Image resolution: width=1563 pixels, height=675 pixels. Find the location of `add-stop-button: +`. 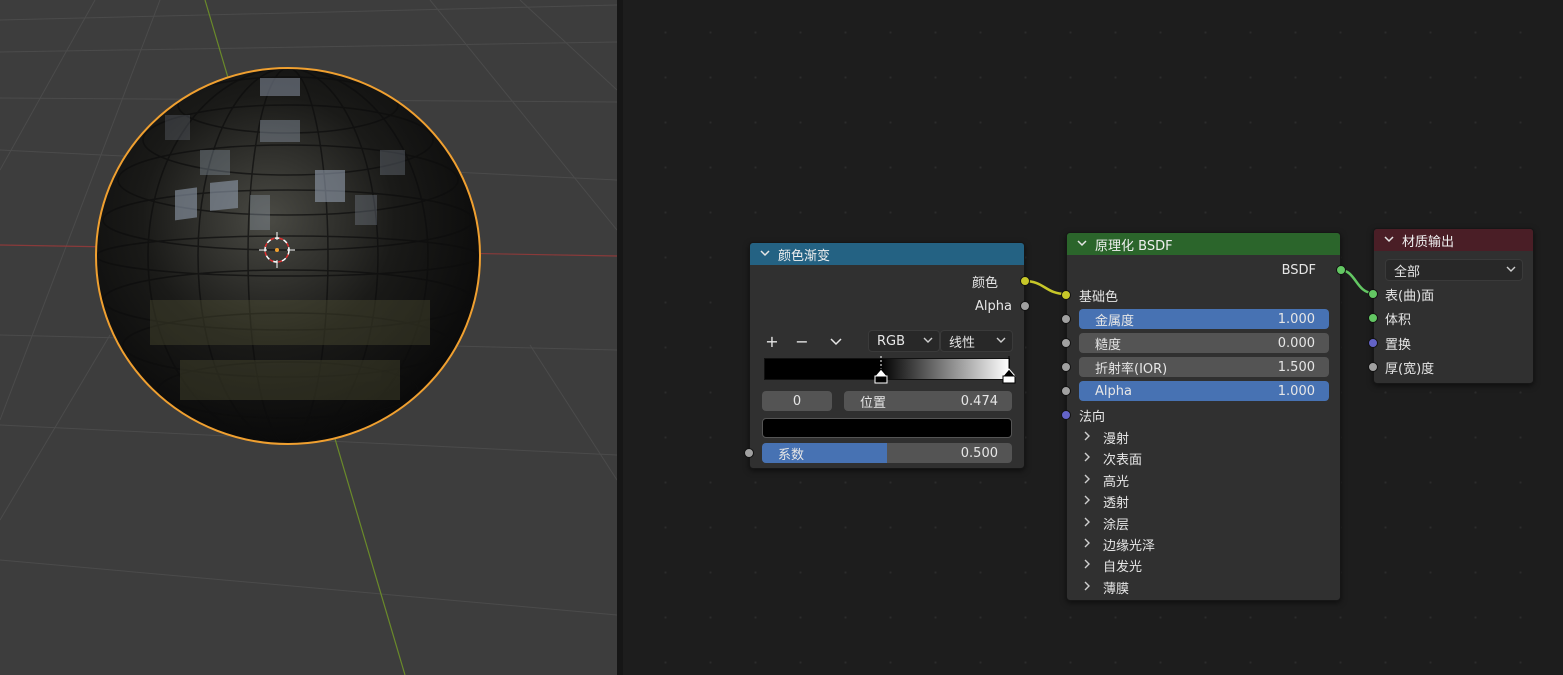

add-stop-button: + is located at coordinates (772, 341).